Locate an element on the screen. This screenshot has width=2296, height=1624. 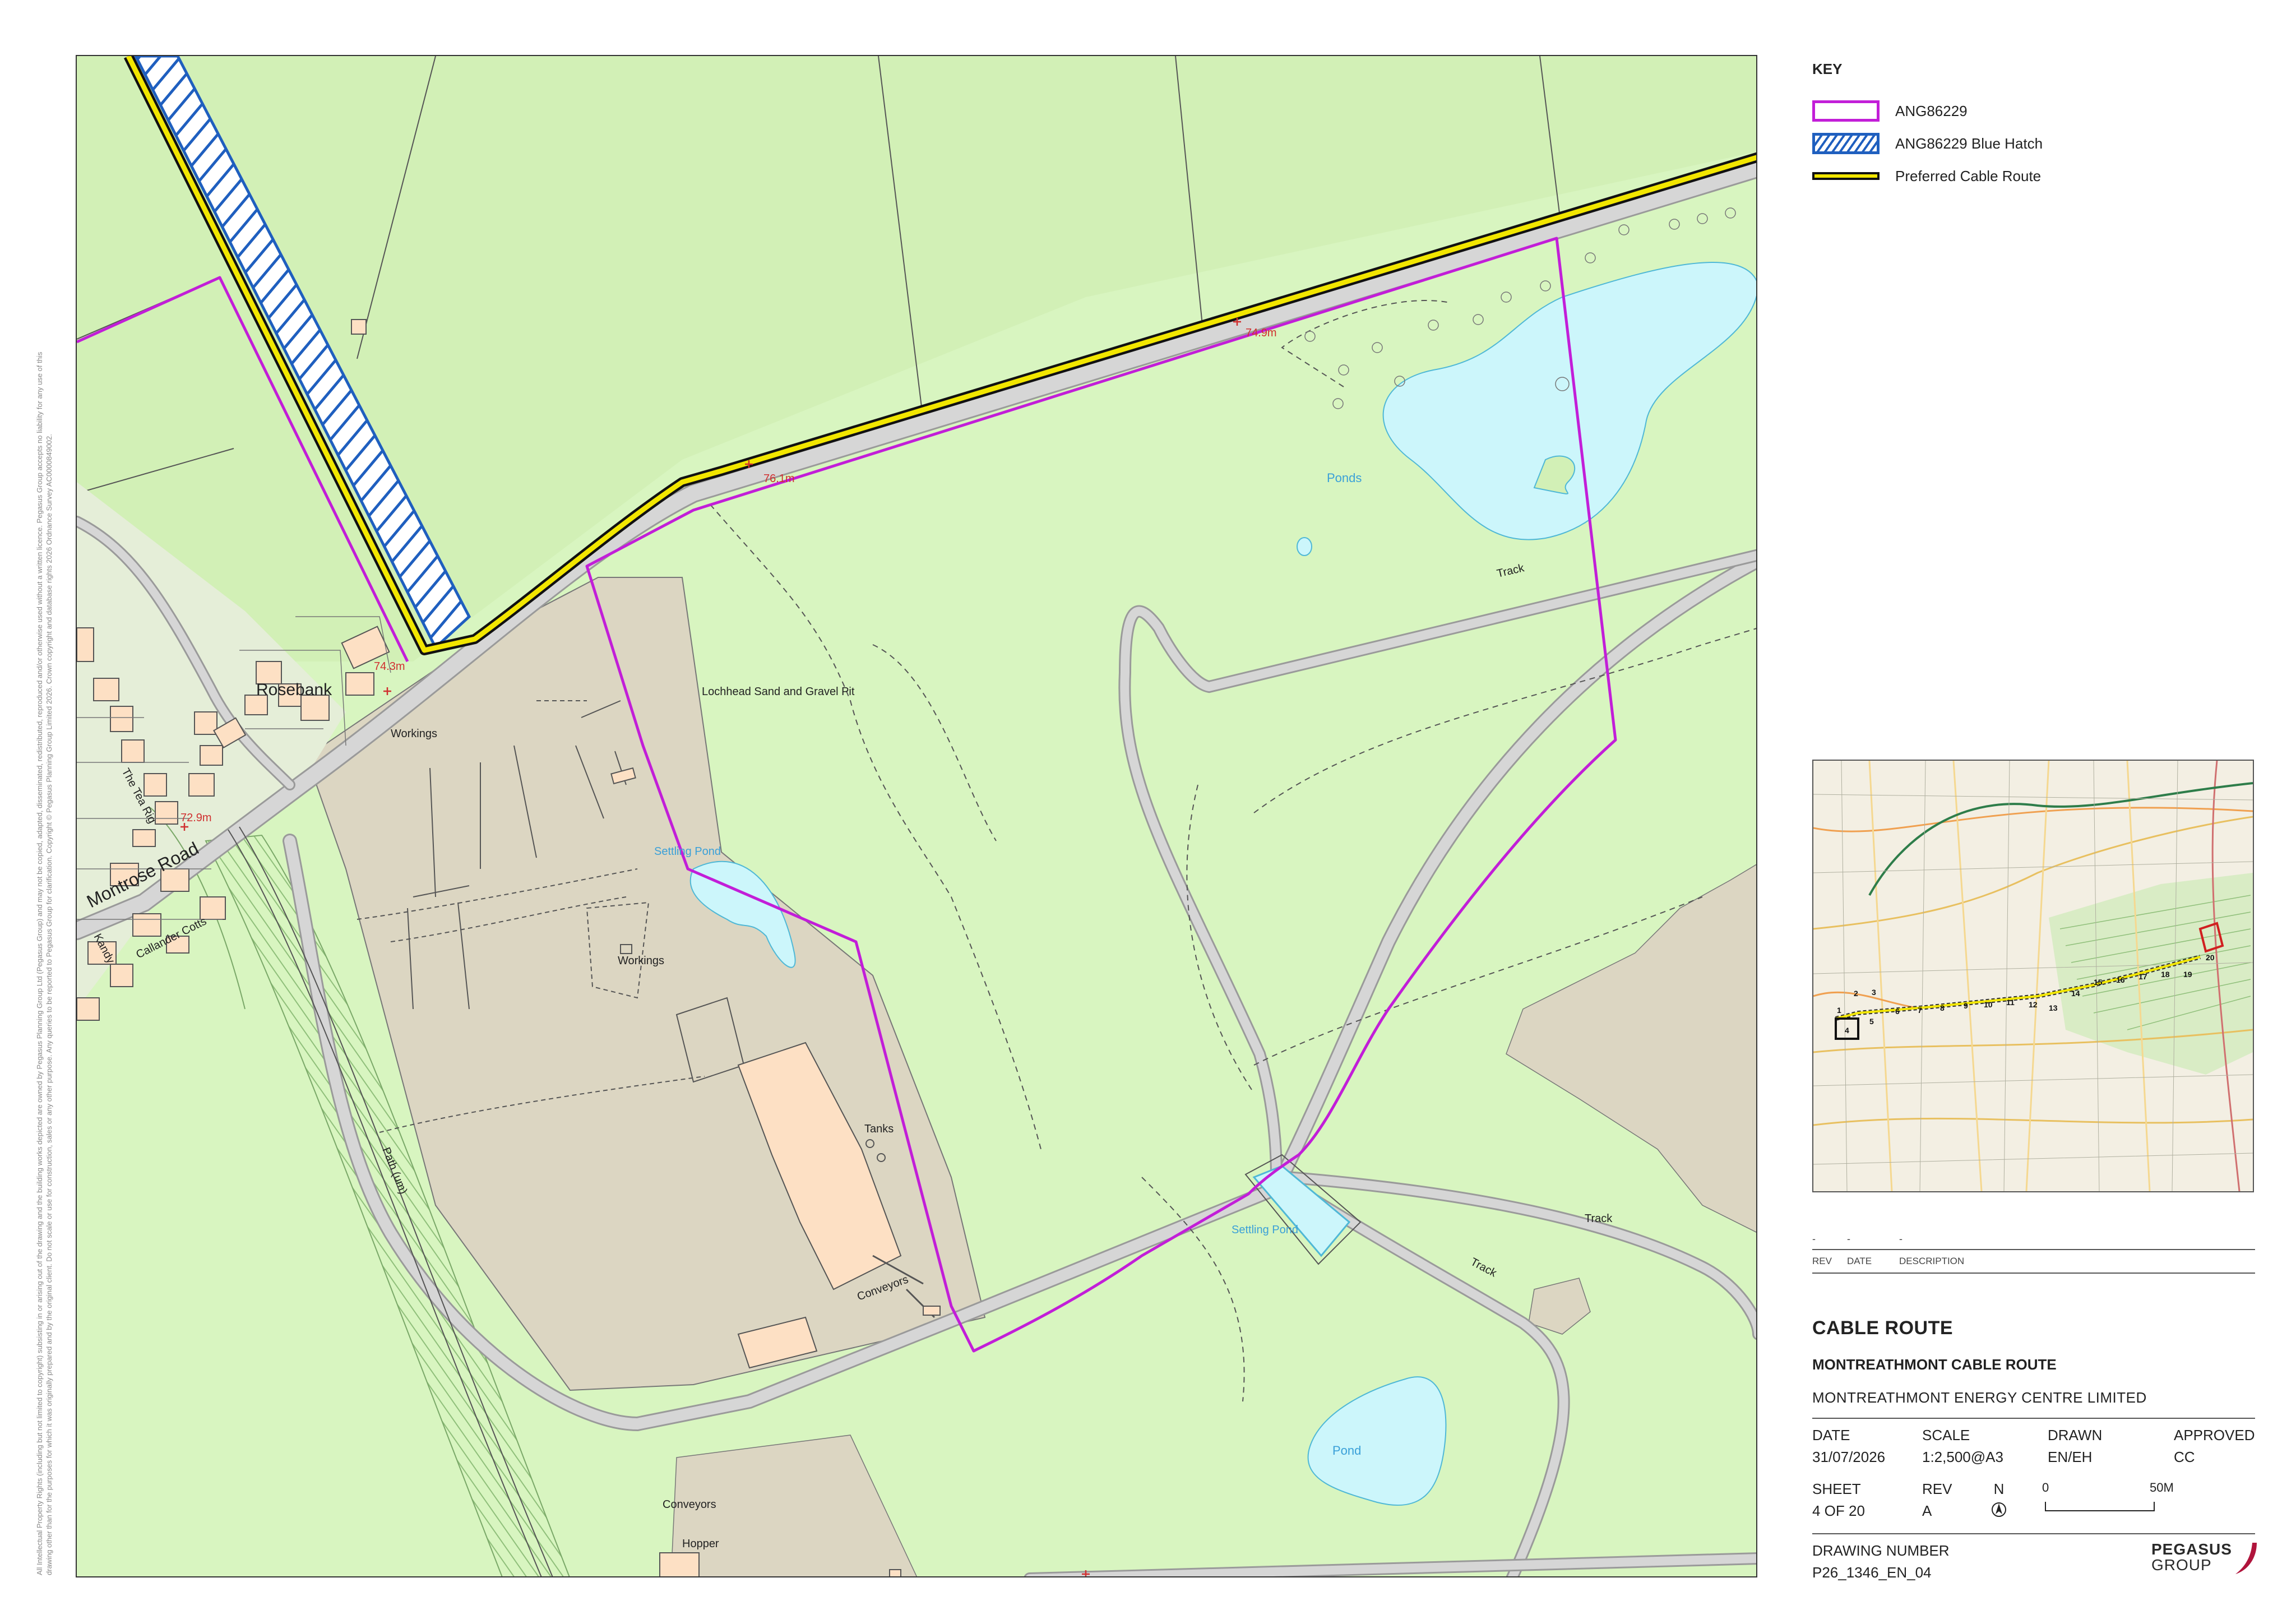
cable-route-swatch is located at coordinates (1846, 176).